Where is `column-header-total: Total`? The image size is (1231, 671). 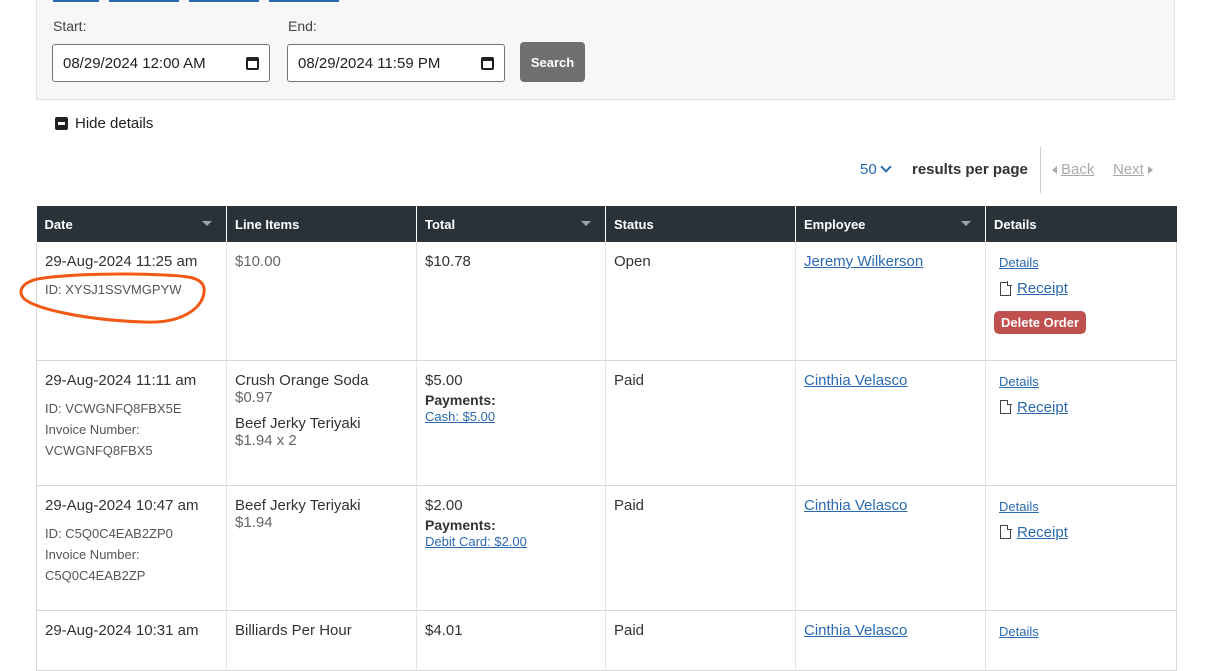
column-header-total: Total is located at coordinates (511, 224).